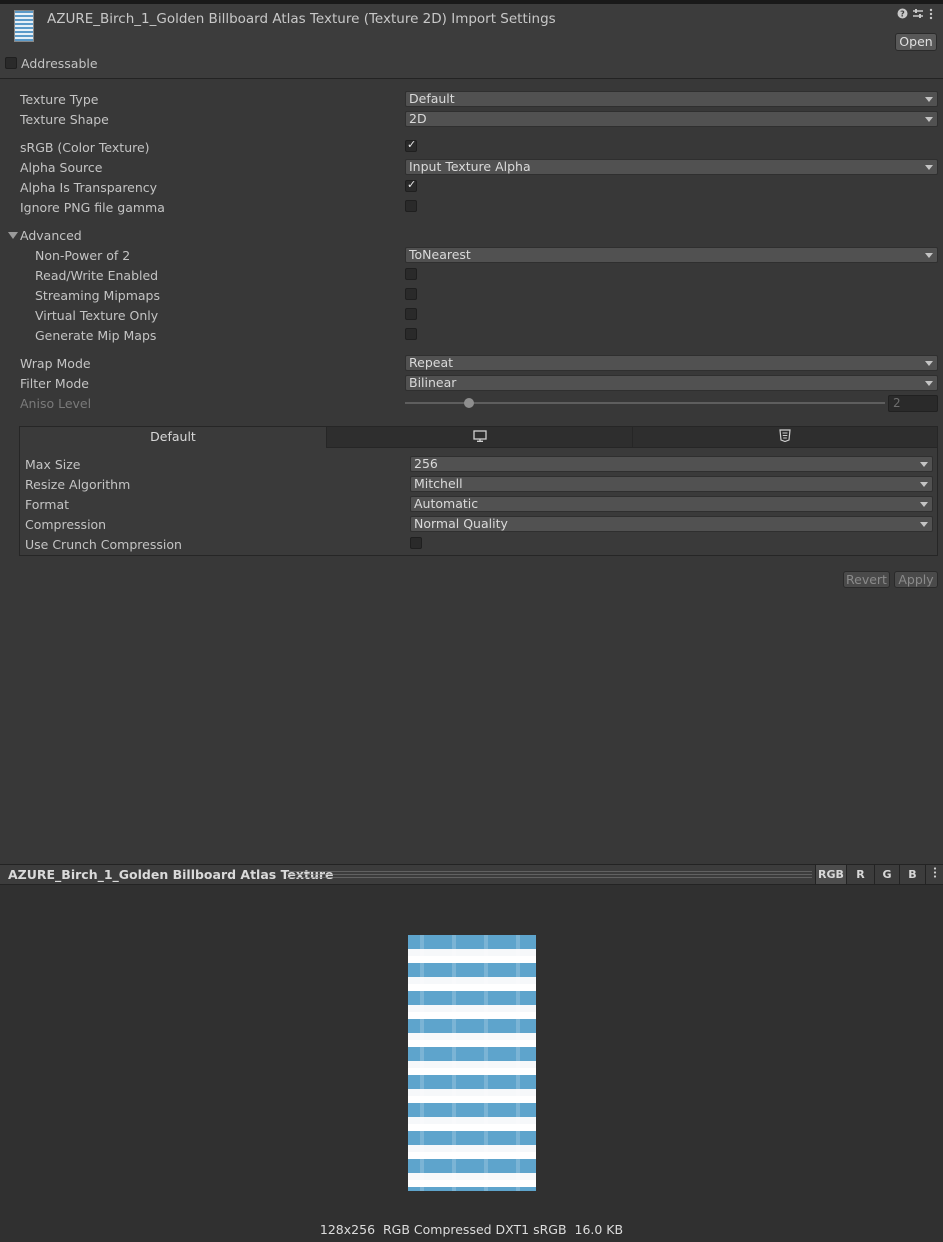  I want to click on filter-mode-label: Filter Mode, so click(54, 383).